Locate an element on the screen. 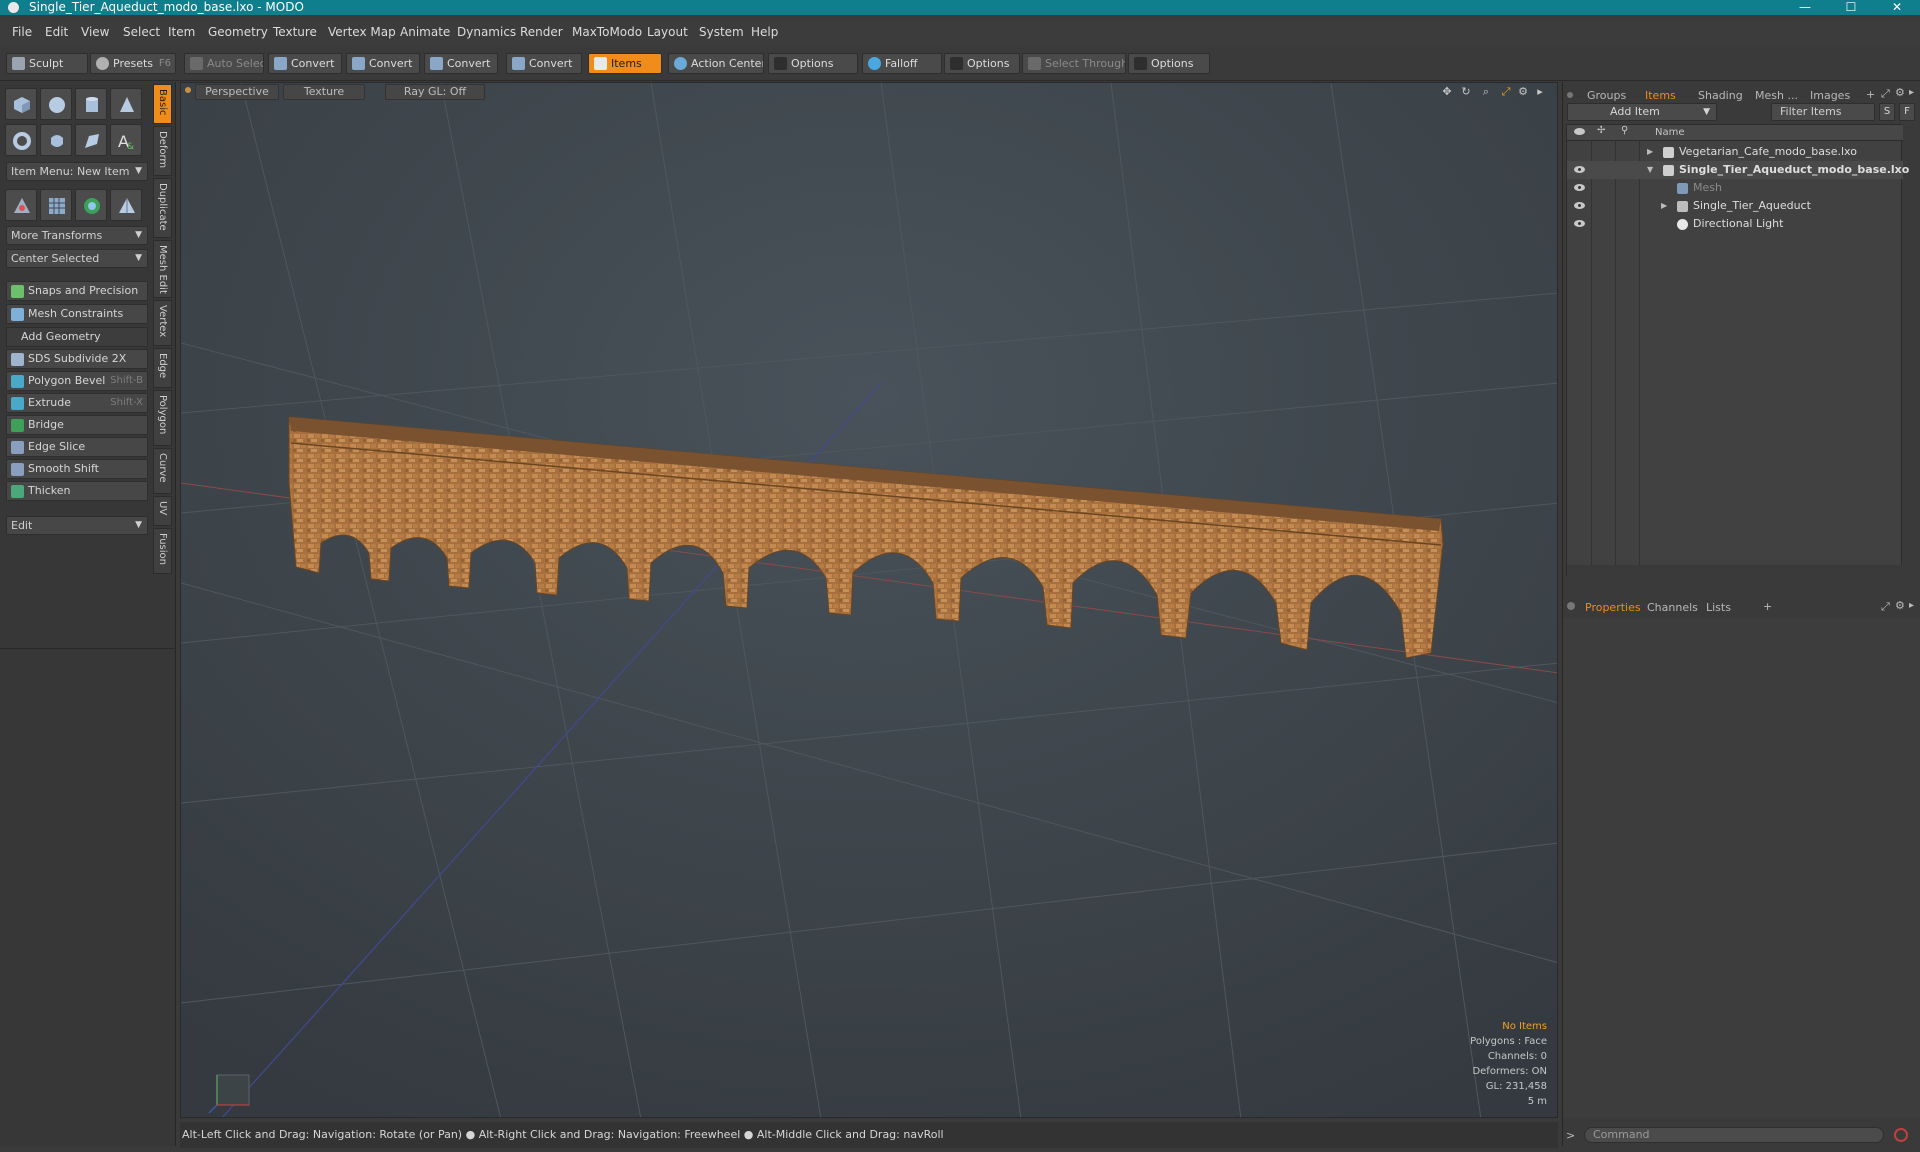 The width and height of the screenshot is (1920, 1152). tree-row-aqueduct-mesh: ▶ Single_Tier_Aqueduct is located at coordinates (1735, 206).